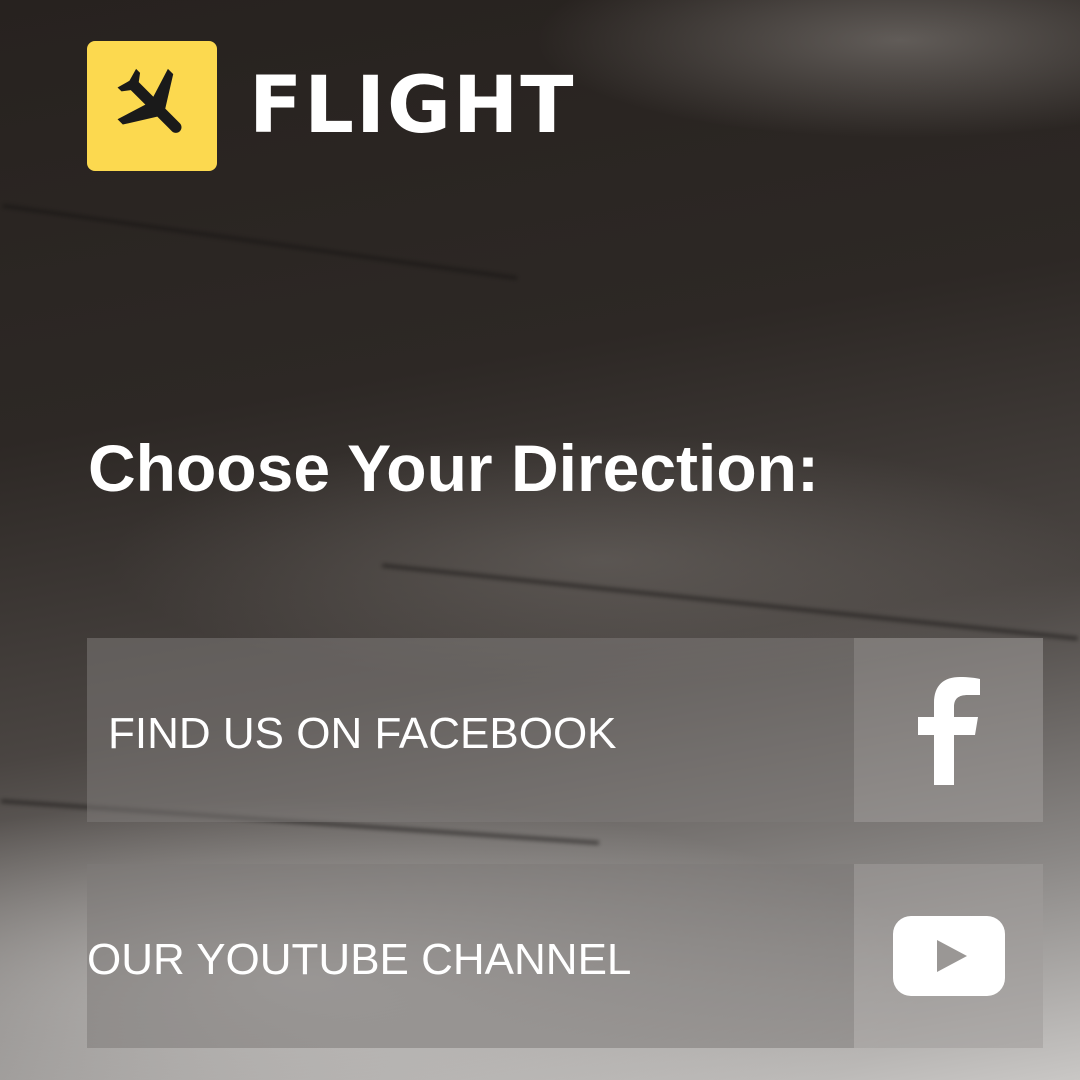 The height and width of the screenshot is (1080, 1080). What do you see at coordinates (470, 956) in the screenshot?
I see `youtube-link-label: OUR YOUTUBE CHANNEL` at bounding box center [470, 956].